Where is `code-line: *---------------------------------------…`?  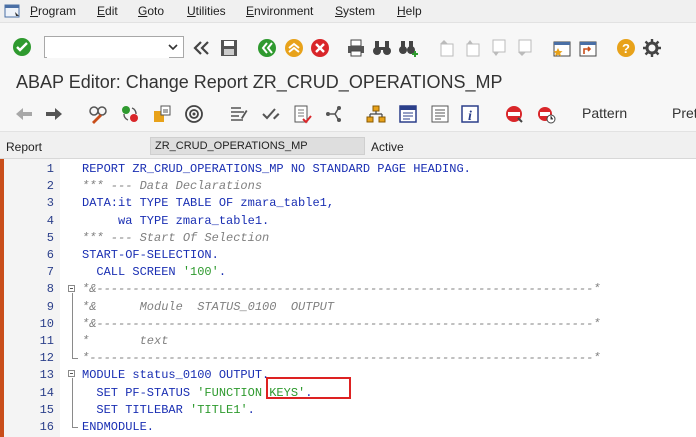
code-line: *---------------------------------------… is located at coordinates (341, 358).